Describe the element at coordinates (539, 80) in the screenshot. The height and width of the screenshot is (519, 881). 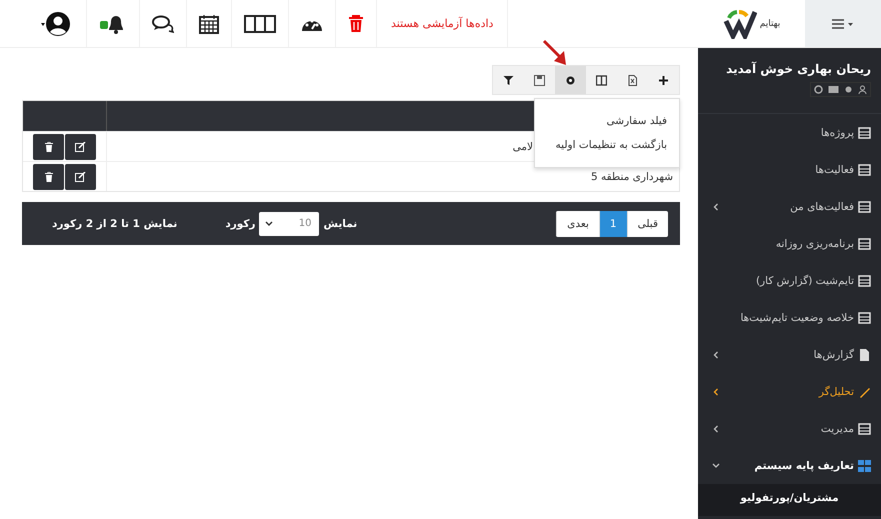
I see `save-icon` at that location.